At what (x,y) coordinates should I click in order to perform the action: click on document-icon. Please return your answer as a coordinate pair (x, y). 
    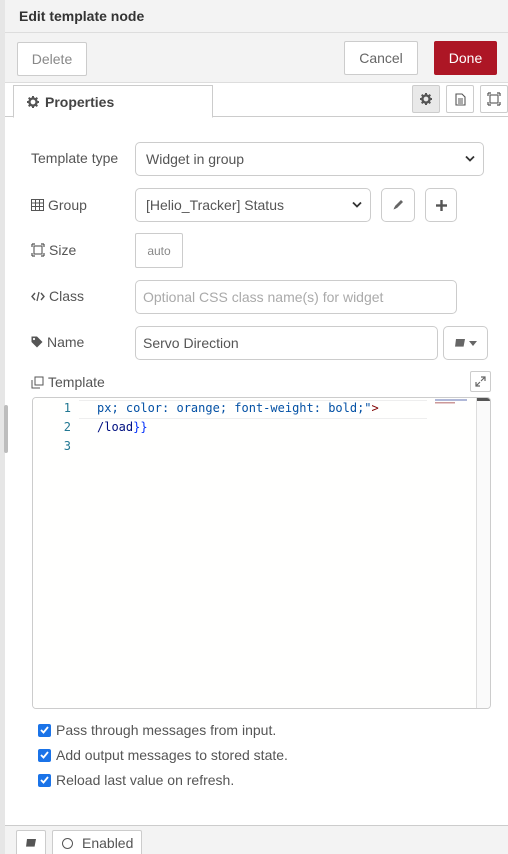
    Looking at the image, I should click on (460, 99).